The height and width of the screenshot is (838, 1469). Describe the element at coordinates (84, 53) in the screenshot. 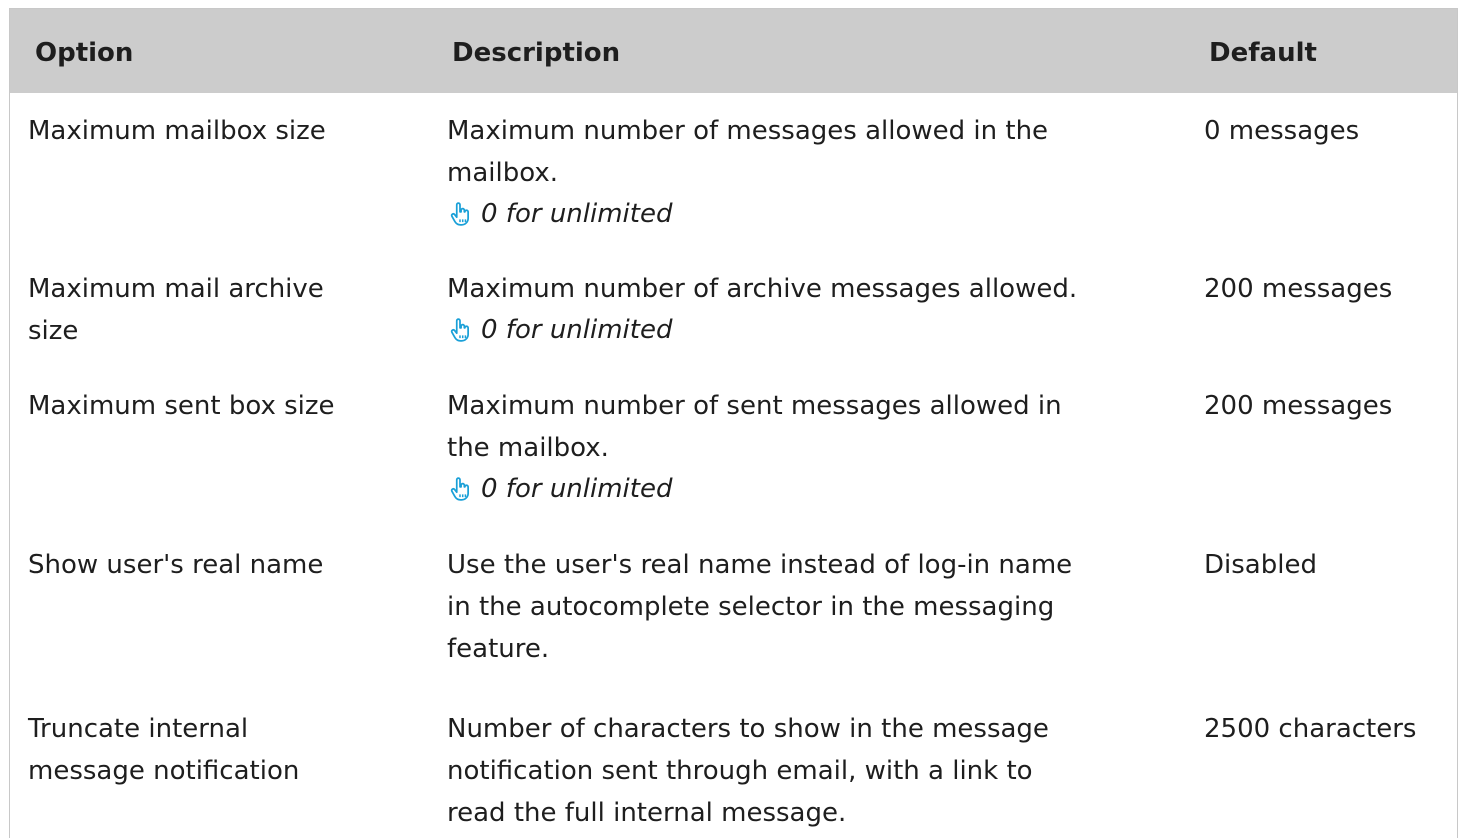

I see `header-option: Option` at that location.